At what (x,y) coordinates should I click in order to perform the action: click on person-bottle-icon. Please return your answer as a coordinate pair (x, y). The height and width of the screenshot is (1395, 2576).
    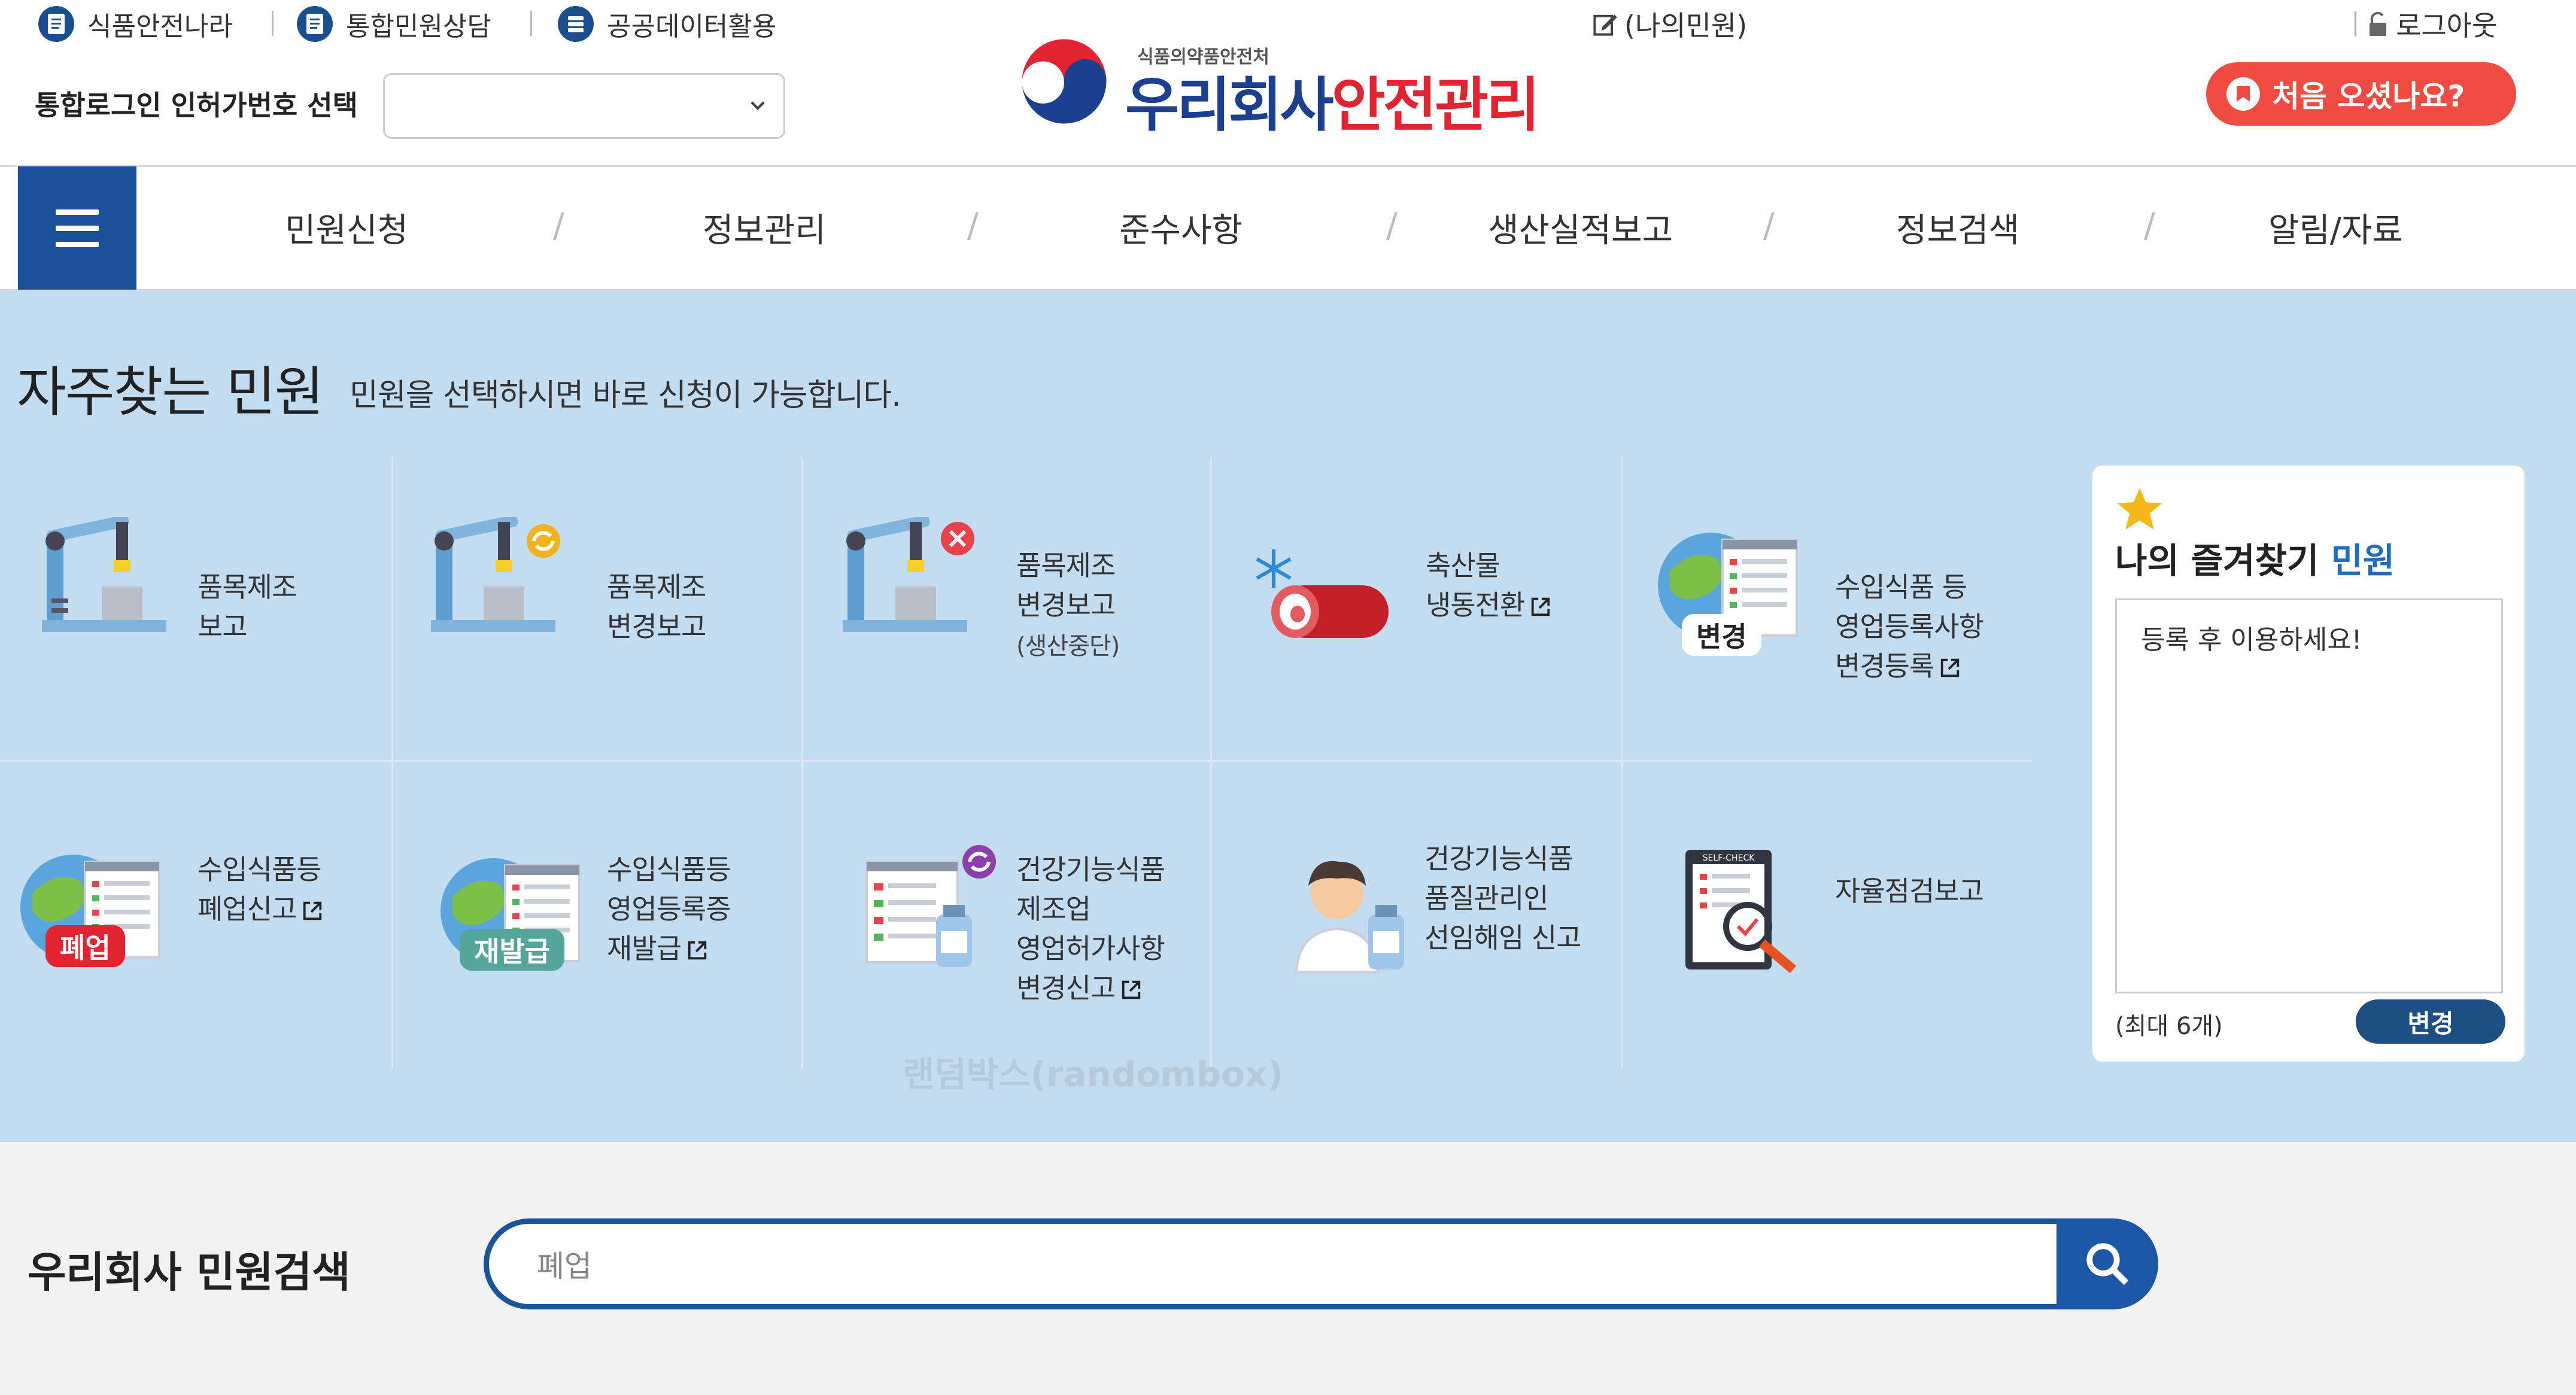
    Looking at the image, I should click on (1349, 917).